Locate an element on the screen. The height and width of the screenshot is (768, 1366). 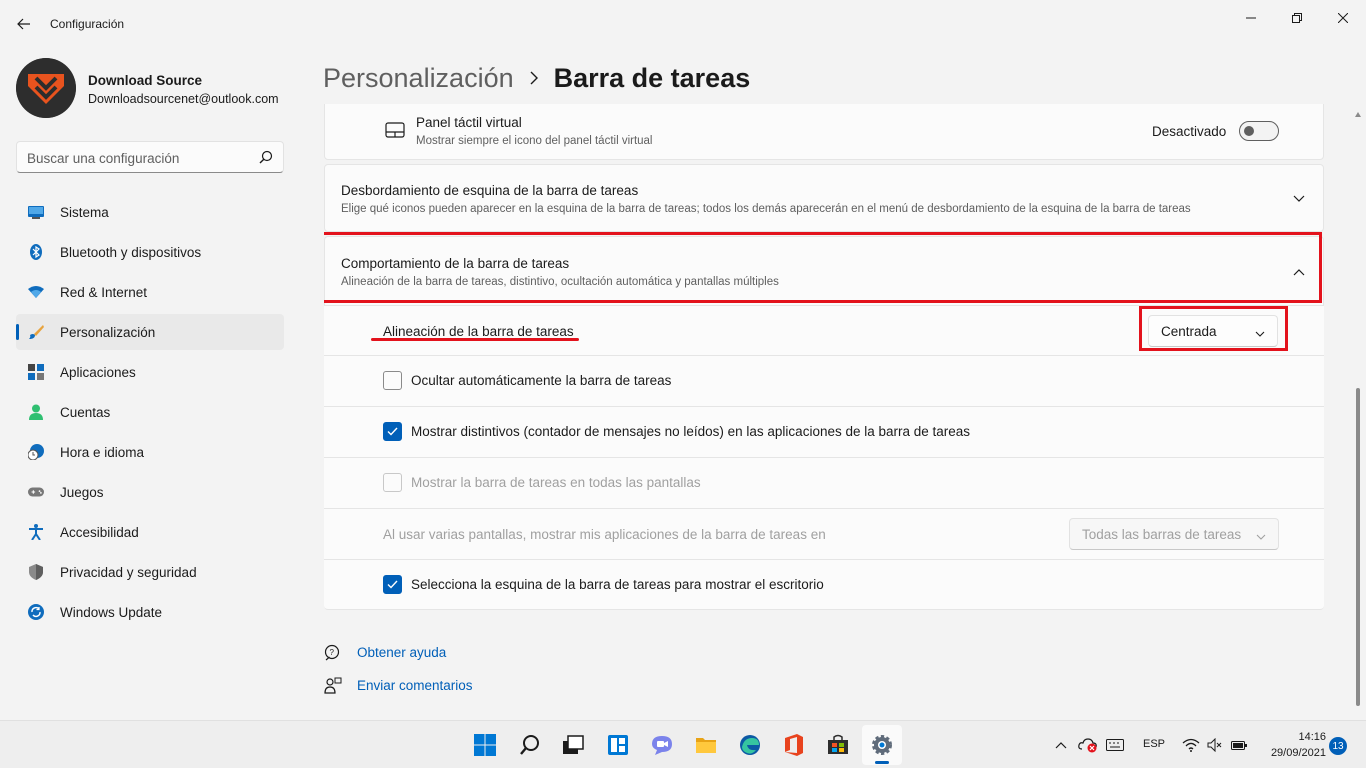
chat-button is located at coordinates (662, 745).